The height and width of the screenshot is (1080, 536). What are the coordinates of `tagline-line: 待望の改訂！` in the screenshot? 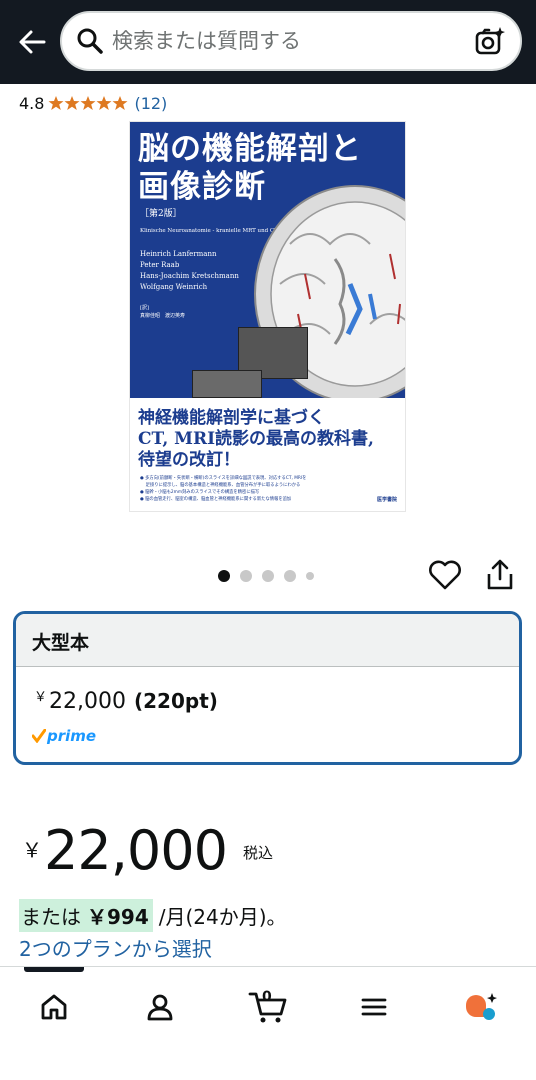 It's located at (189, 460).